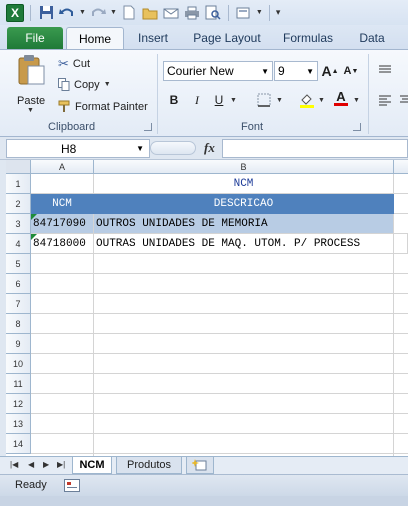 The height and width of the screenshot is (506, 408). I want to click on insert-sheet-icon, so click(199, 465).